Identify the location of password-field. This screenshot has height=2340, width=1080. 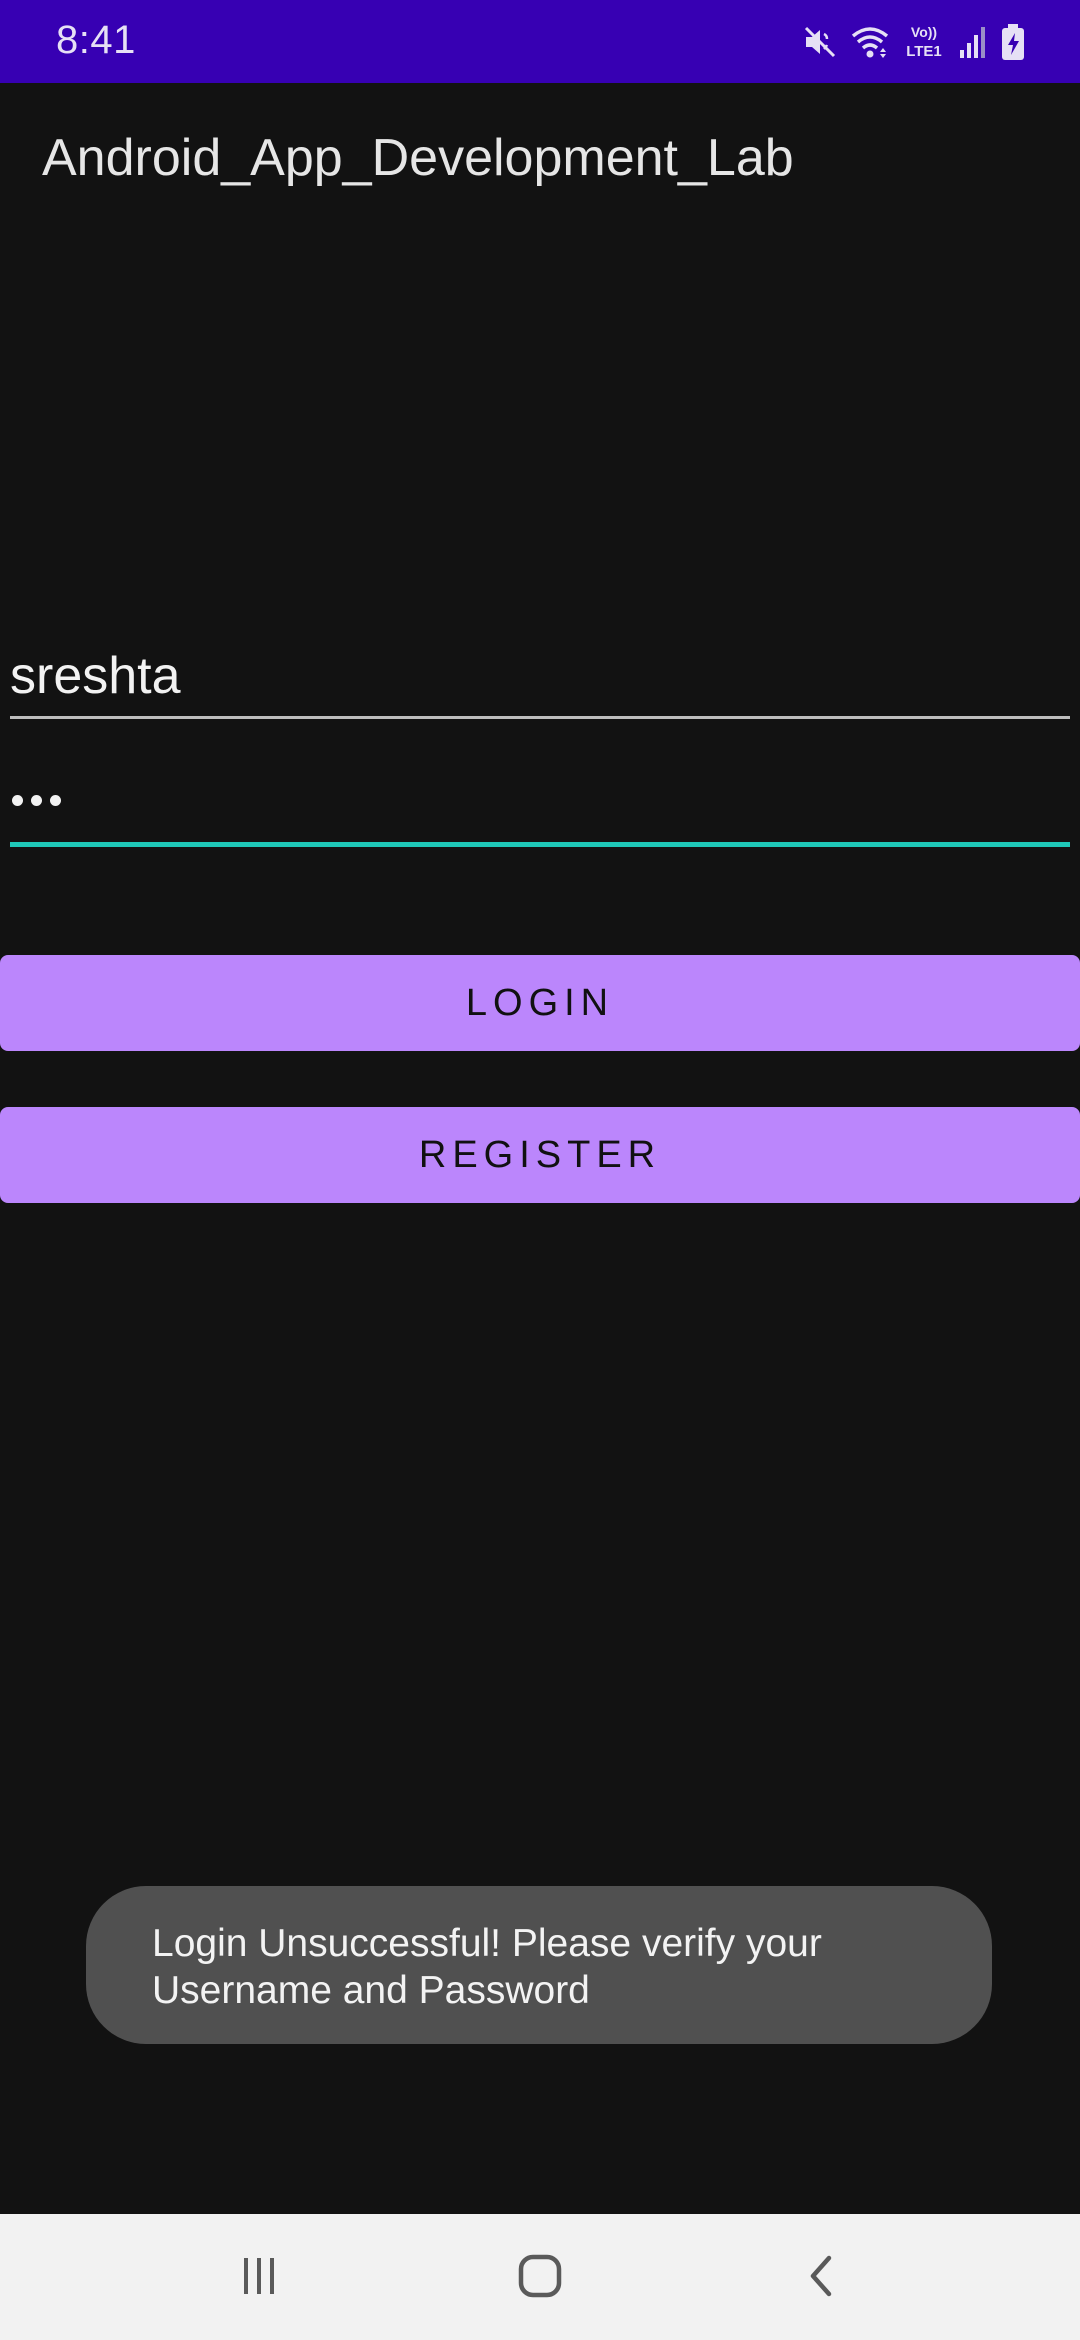
(540, 803).